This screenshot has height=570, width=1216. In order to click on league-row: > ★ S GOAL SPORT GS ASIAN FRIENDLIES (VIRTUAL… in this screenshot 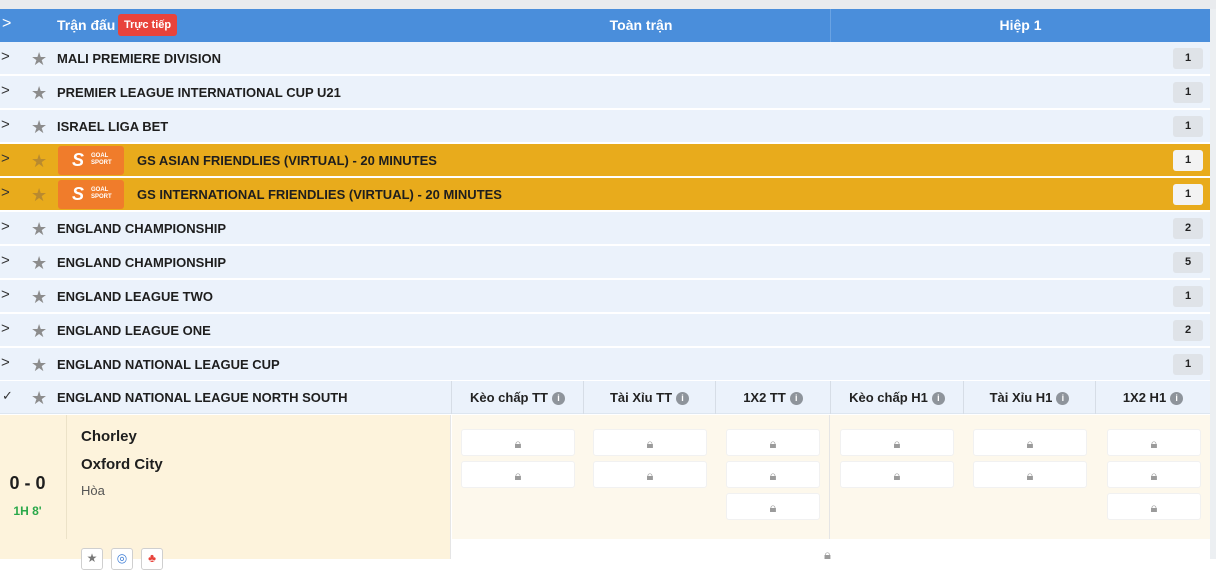, I will do `click(605, 160)`.